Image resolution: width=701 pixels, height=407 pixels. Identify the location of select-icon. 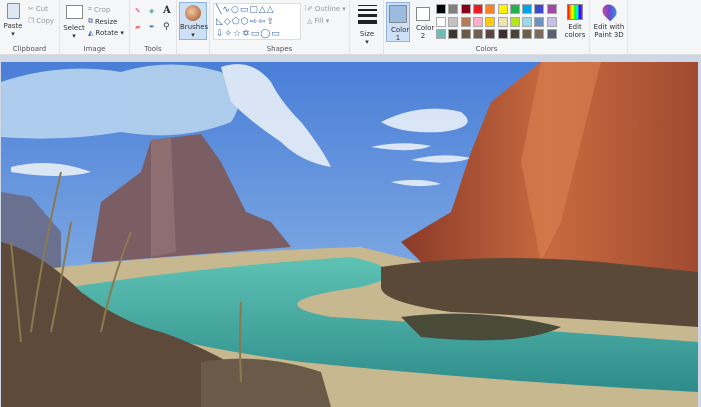
(74, 12).